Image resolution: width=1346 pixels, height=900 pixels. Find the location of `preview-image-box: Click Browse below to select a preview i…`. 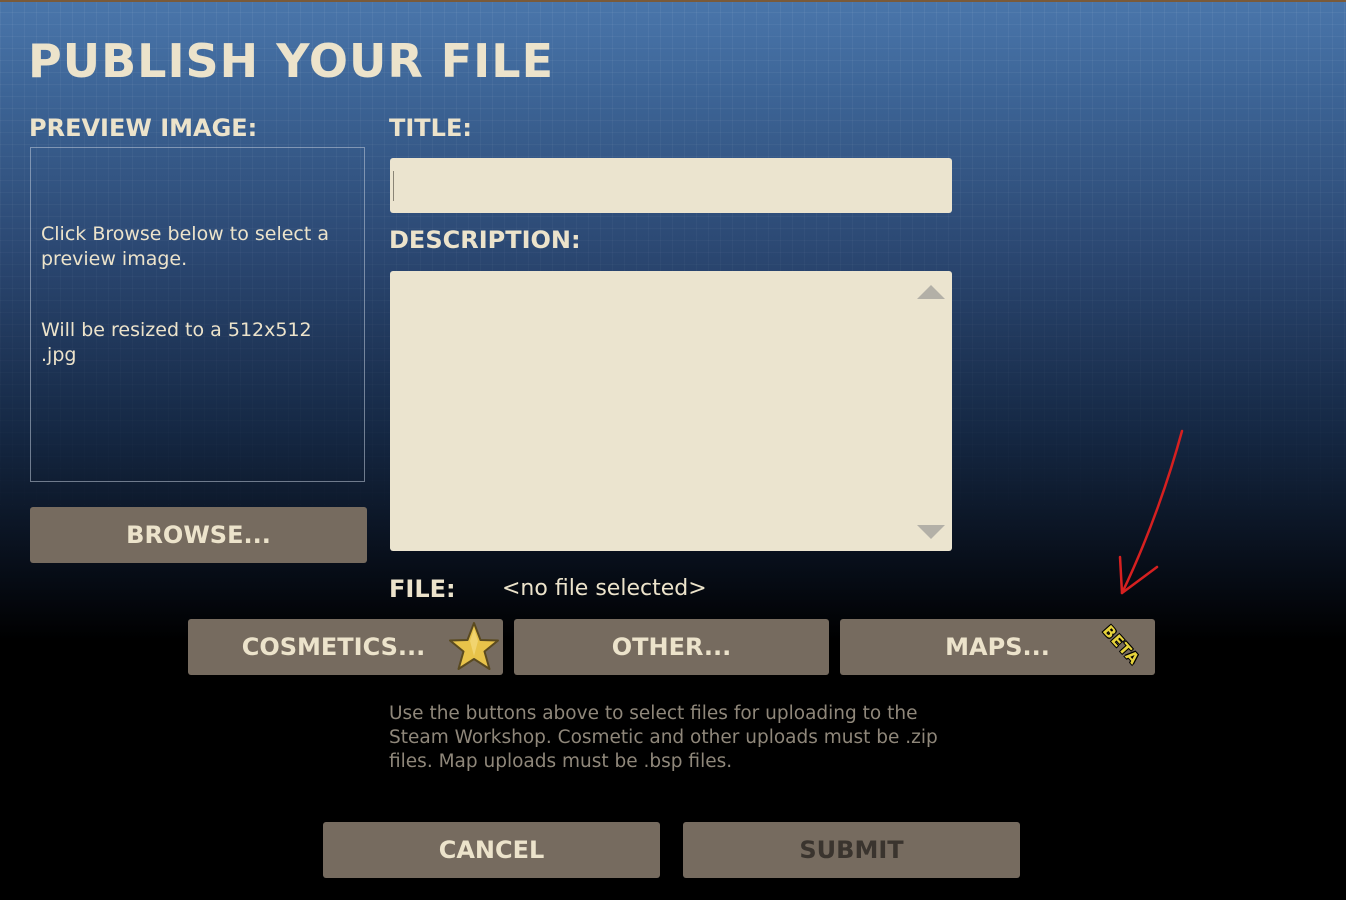

preview-image-box: Click Browse below to select a preview i… is located at coordinates (197, 314).